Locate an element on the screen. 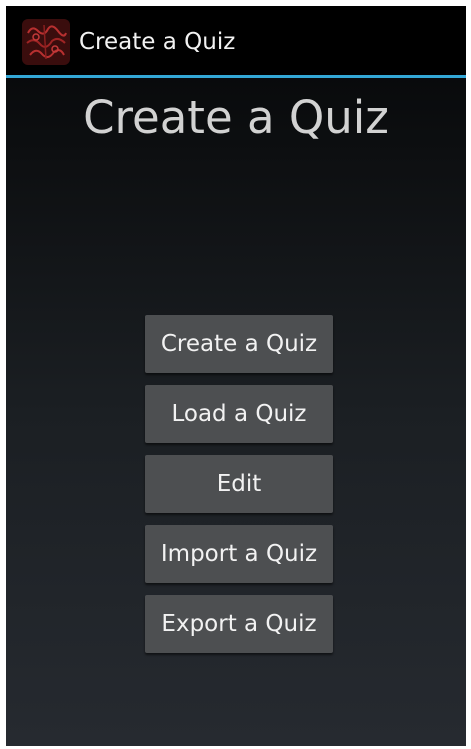 The width and height of the screenshot is (471, 749). action-bar: Create a Quiz is located at coordinates (236, 40).